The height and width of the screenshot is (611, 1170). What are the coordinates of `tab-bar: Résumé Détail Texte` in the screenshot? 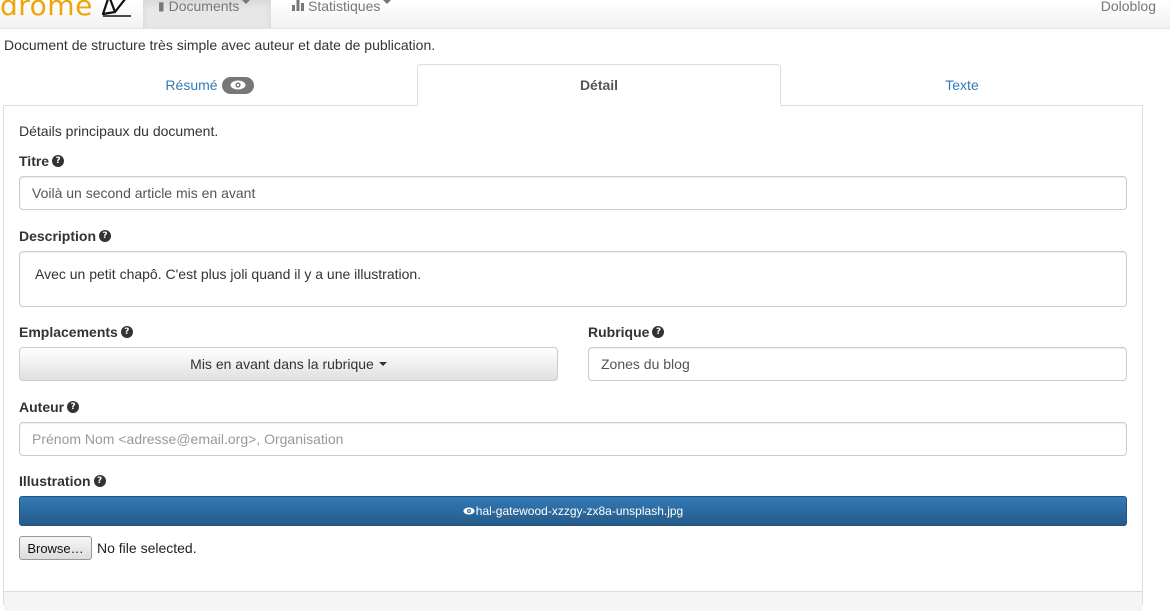 It's located at (573, 85).